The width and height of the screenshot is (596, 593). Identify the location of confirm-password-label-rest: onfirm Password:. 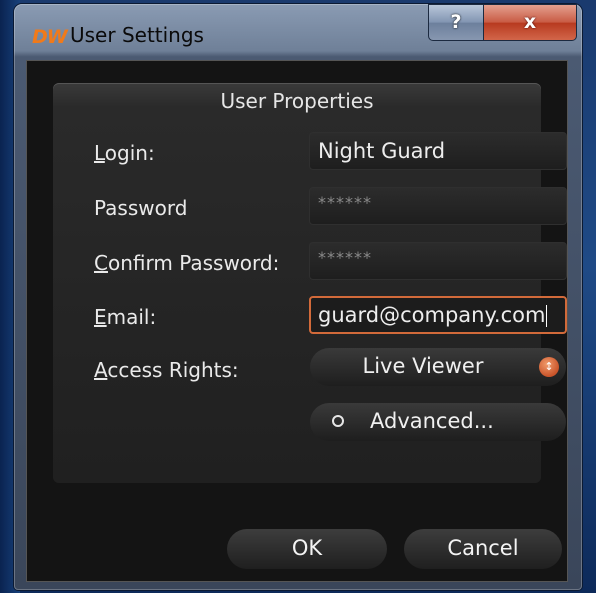
(193, 263).